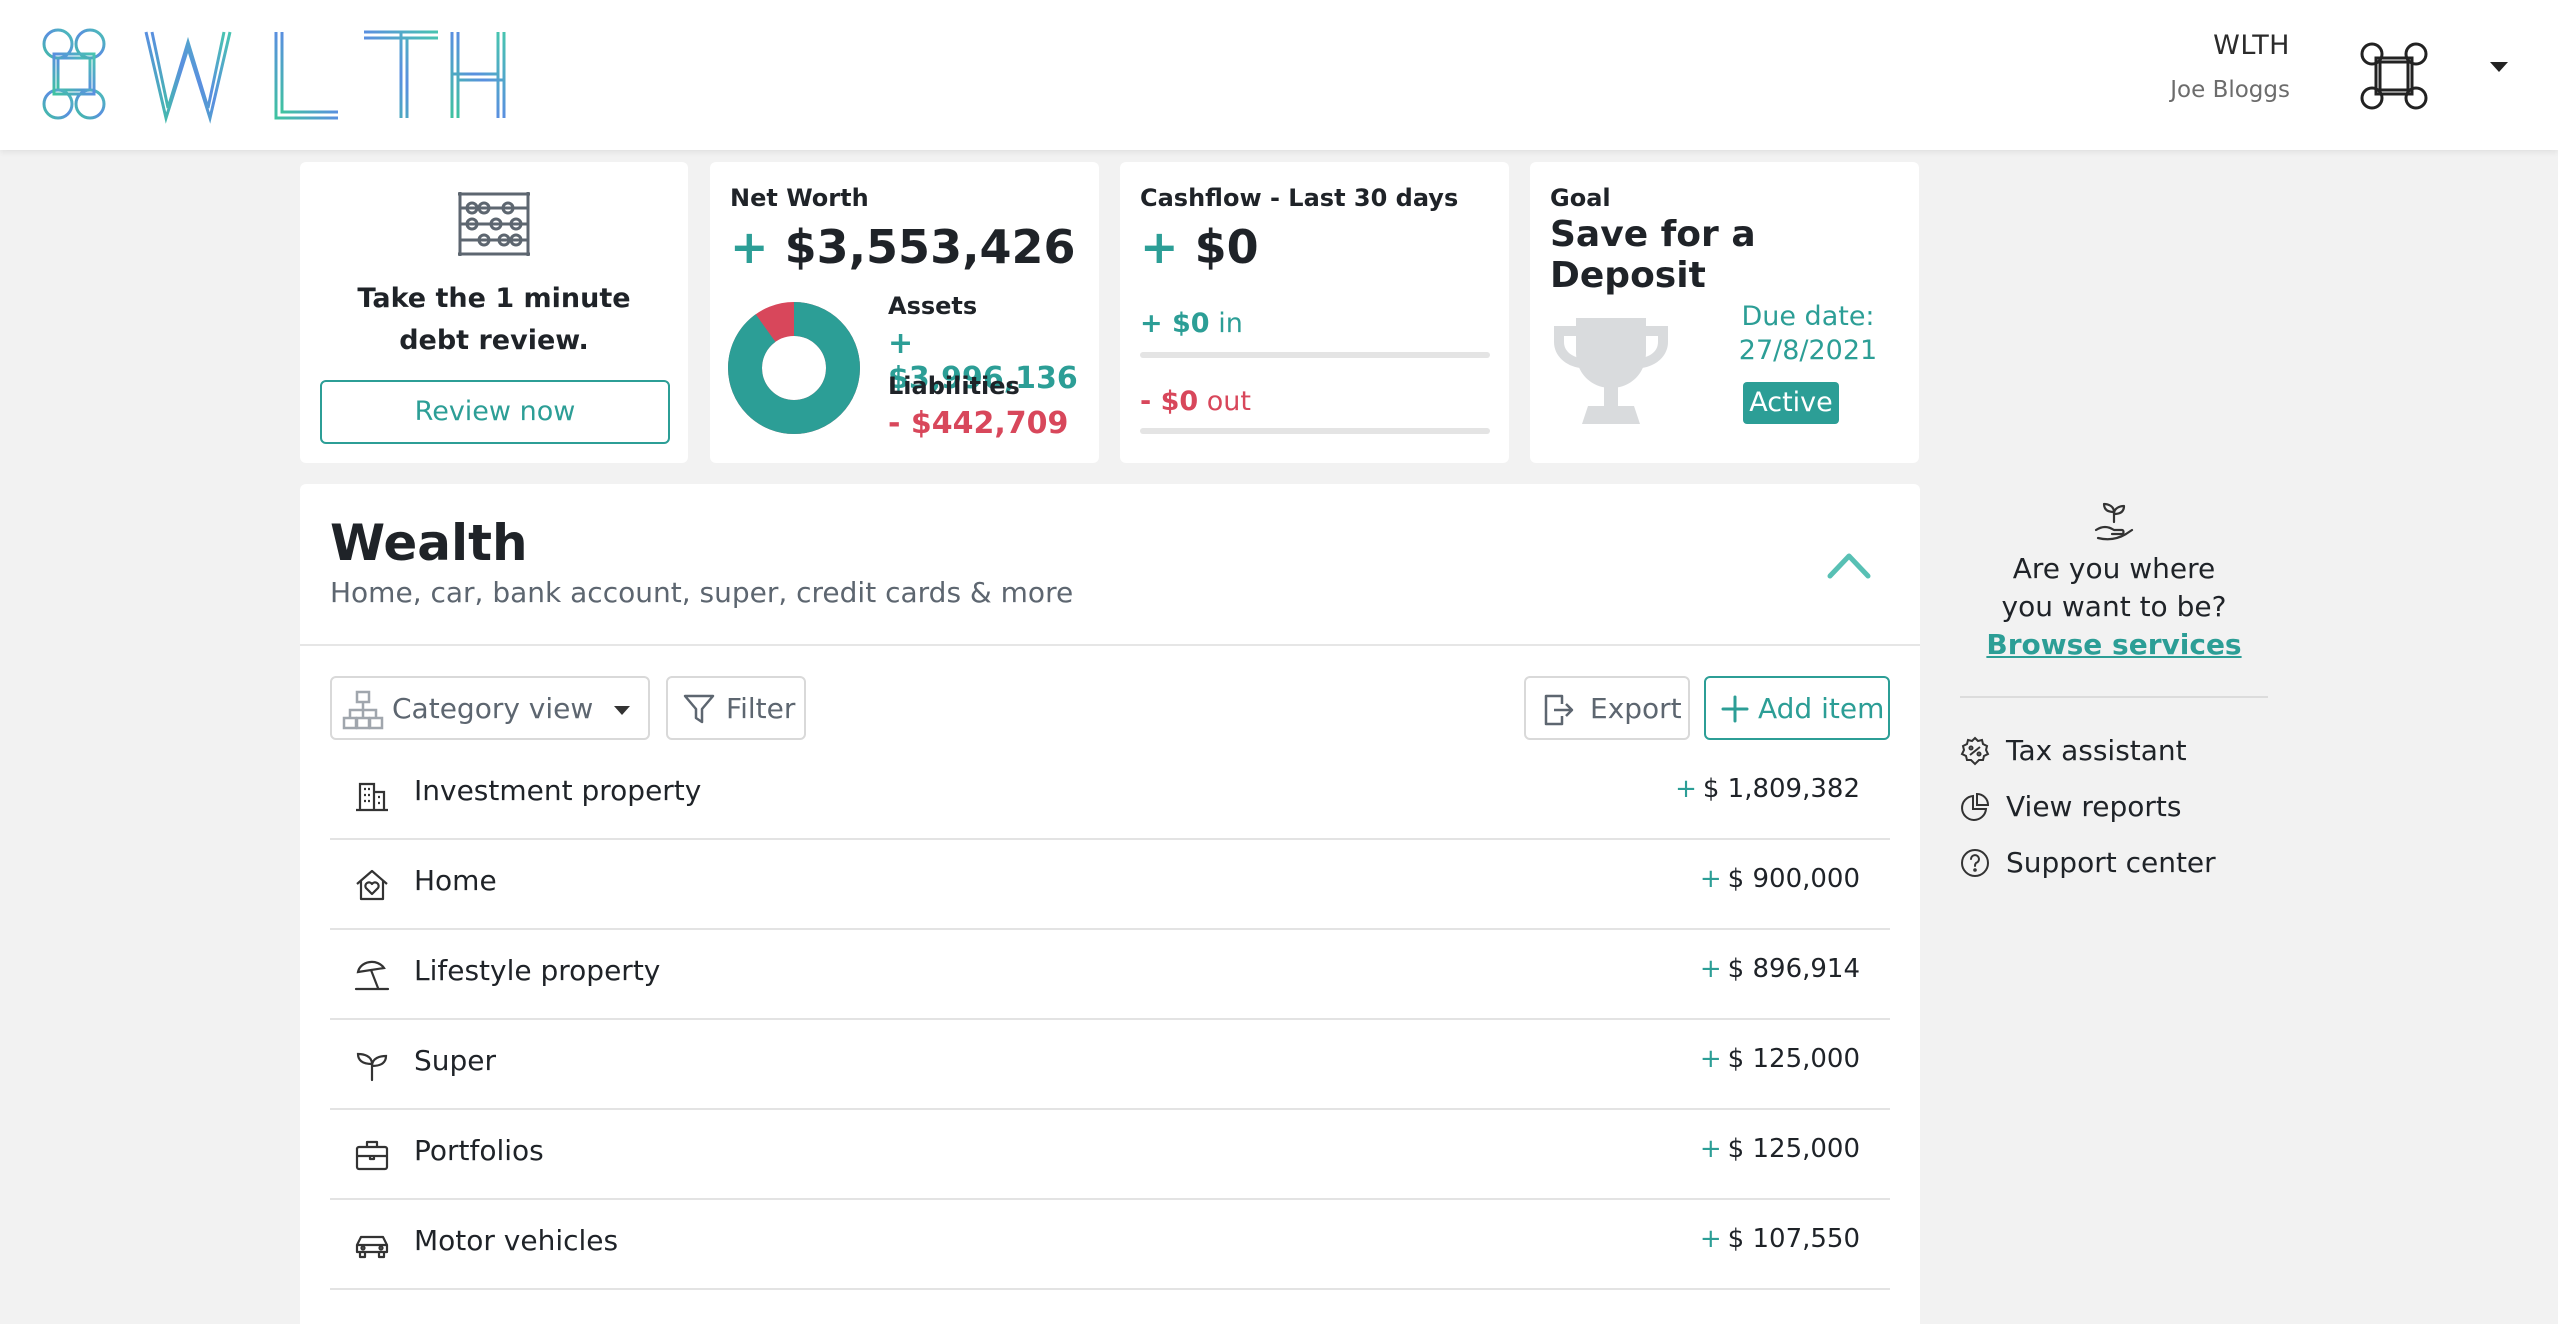 The height and width of the screenshot is (1324, 2558). I want to click on abacus-icon, so click(494, 224).